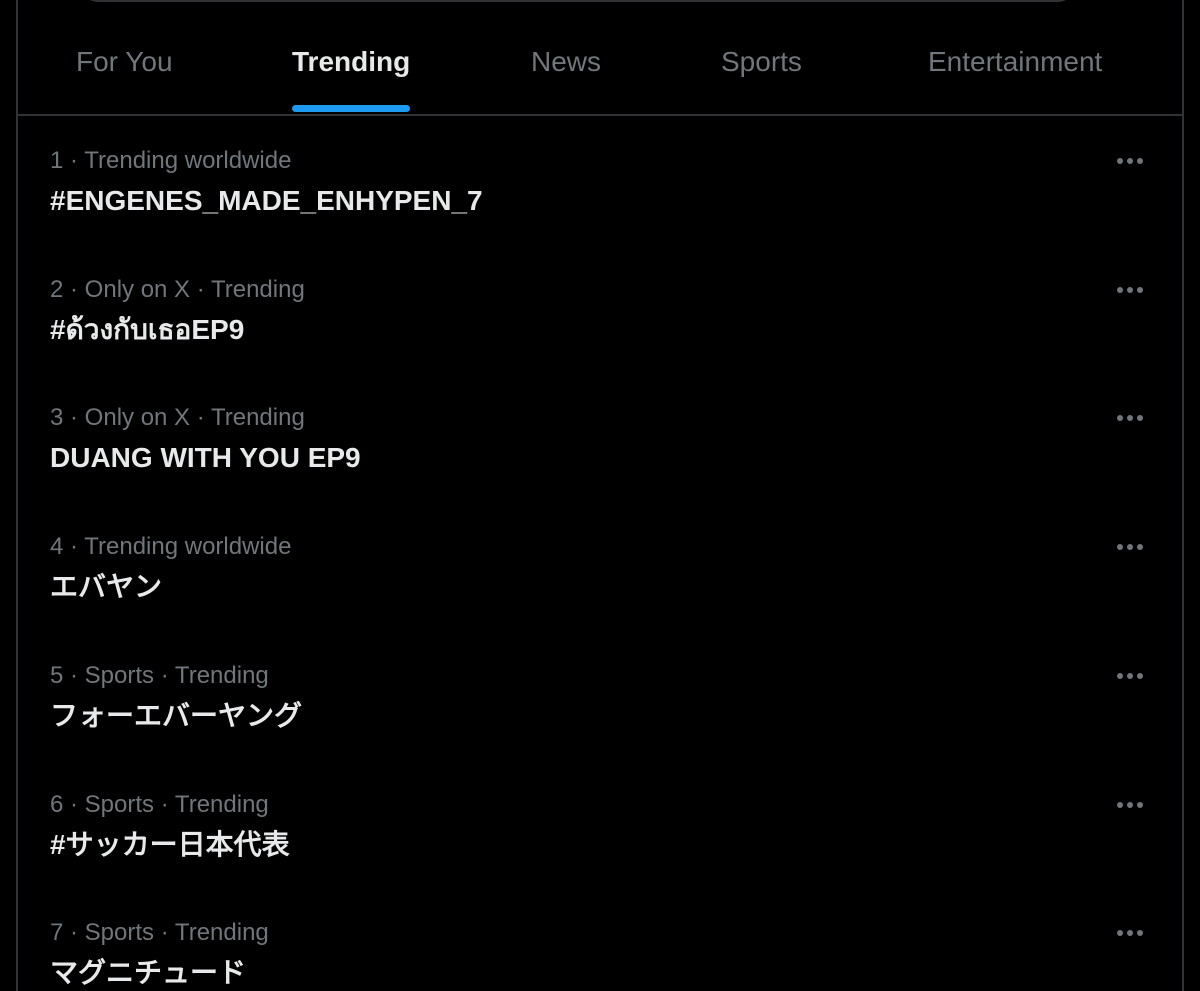  What do you see at coordinates (147, 329) in the screenshot?
I see `trend-name: #ด้วงกับเธอEP9` at bounding box center [147, 329].